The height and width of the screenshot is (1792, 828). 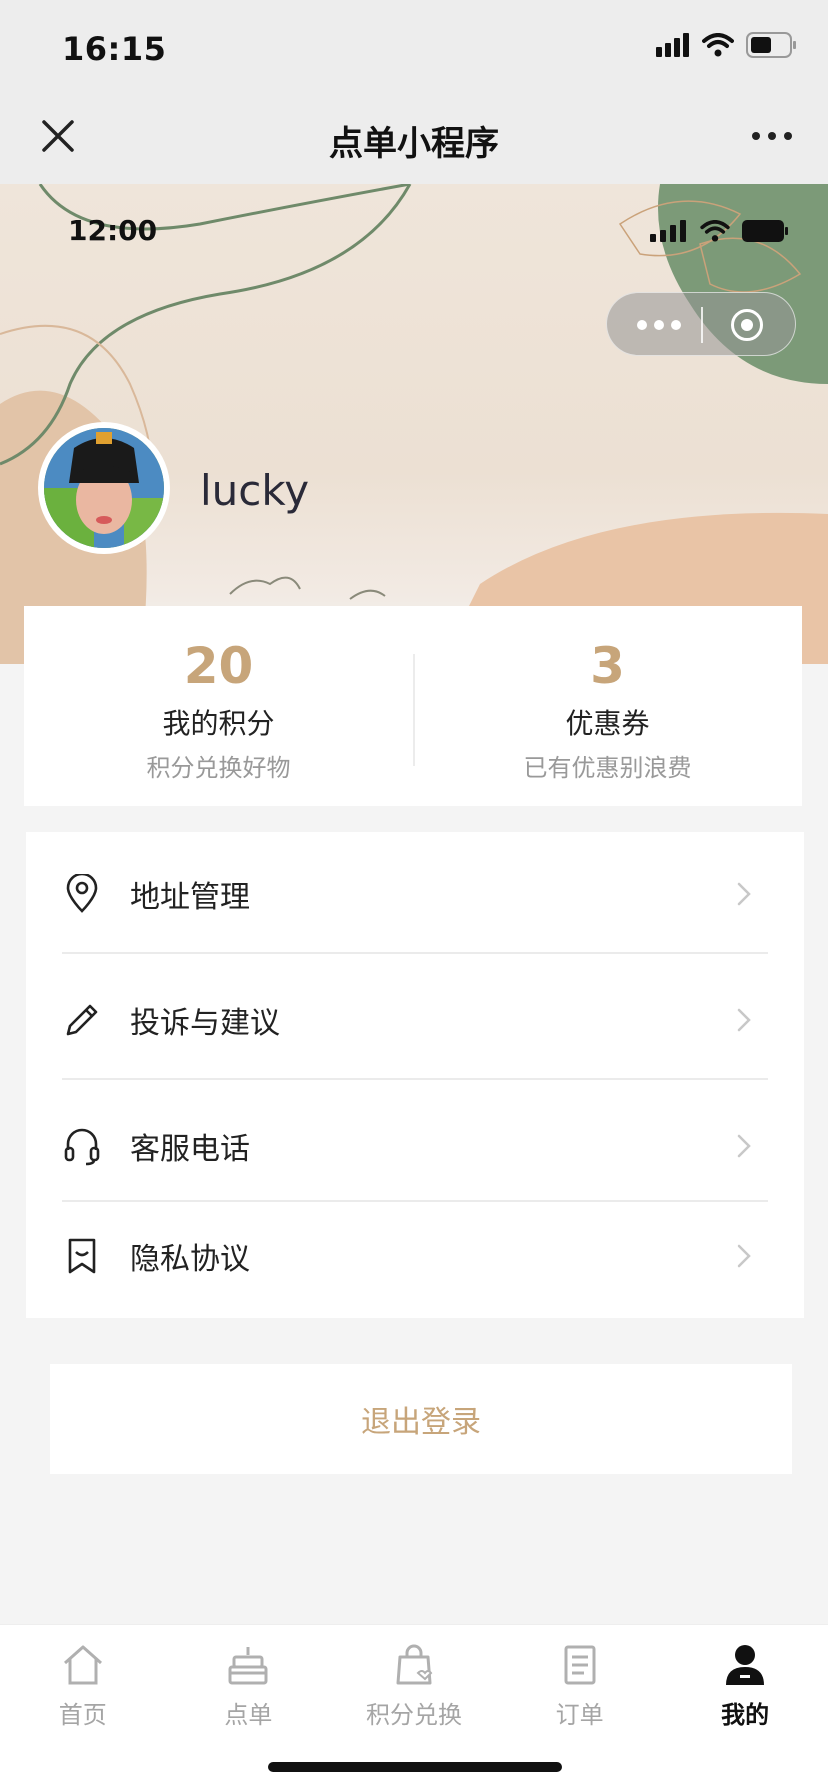 I want to click on mini-program-time: 12:00, so click(x=113, y=230).